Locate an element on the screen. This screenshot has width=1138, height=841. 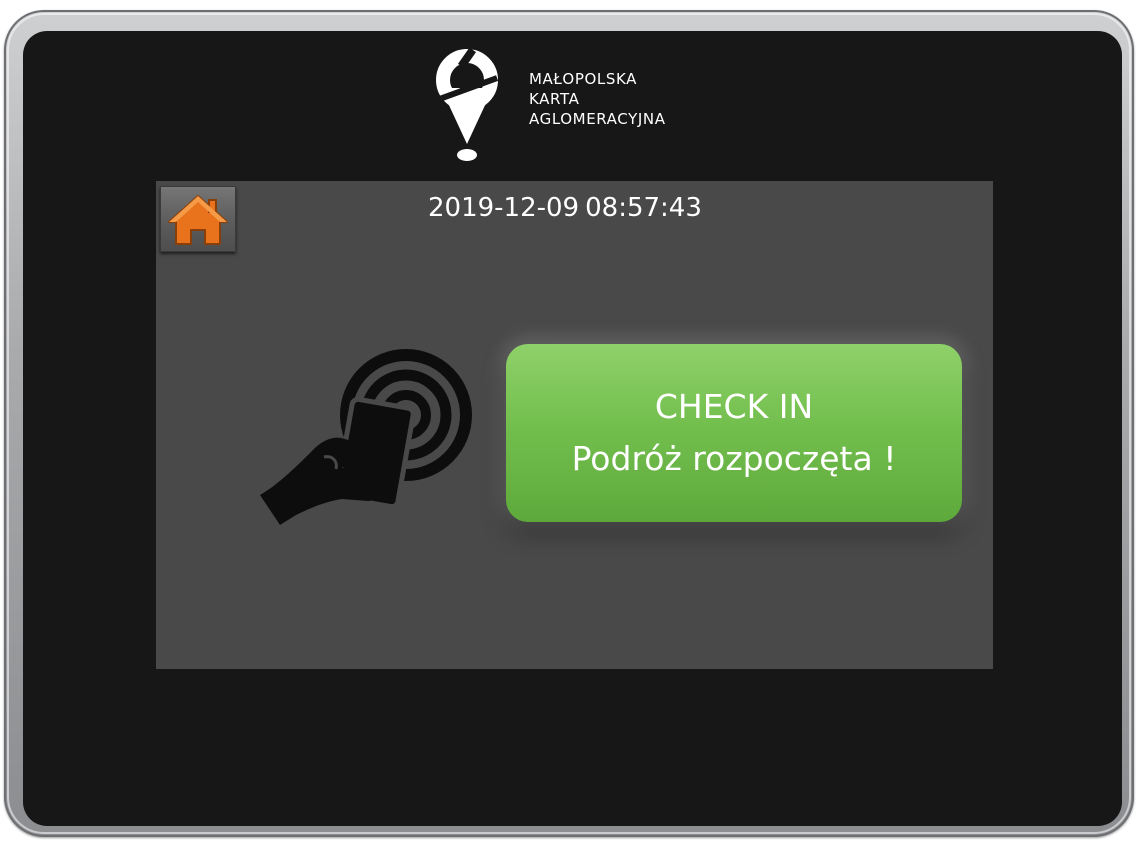
home-button is located at coordinates (198, 219).